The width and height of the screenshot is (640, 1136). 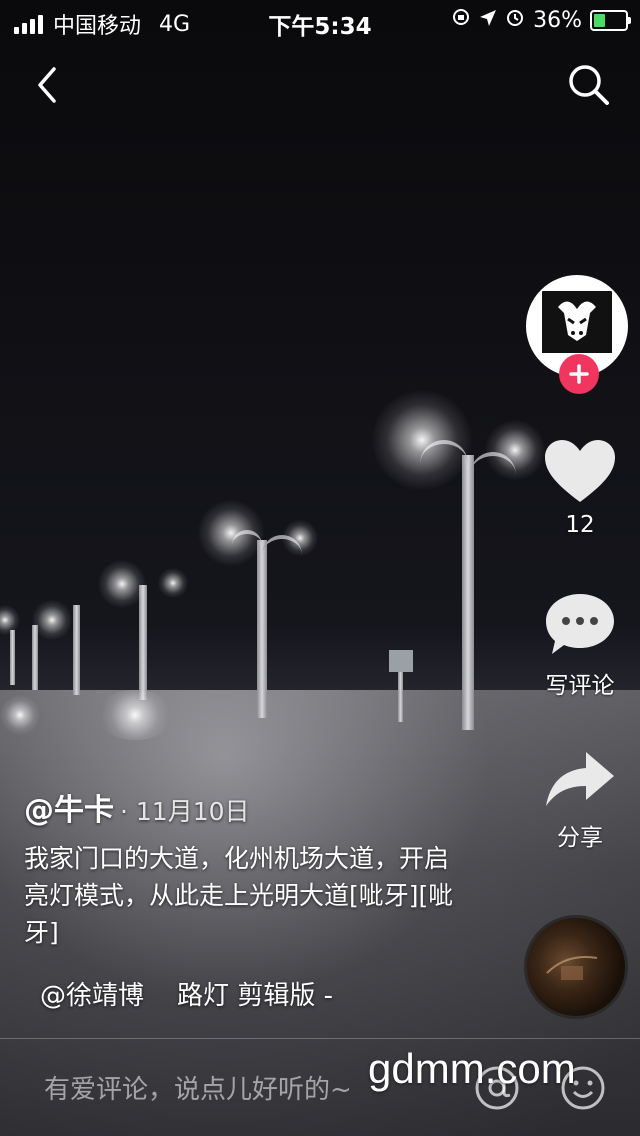 What do you see at coordinates (239, 895) in the screenshot?
I see `post-caption: 我家门口的大道，化州机场大道，开启亮灯模式，从此走上光明大道[呲牙][呲牙]` at bounding box center [239, 895].